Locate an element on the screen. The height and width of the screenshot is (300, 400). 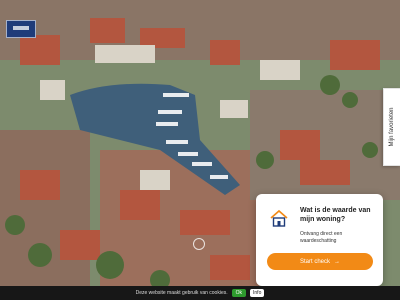
site-logo is located at coordinates (21, 29).